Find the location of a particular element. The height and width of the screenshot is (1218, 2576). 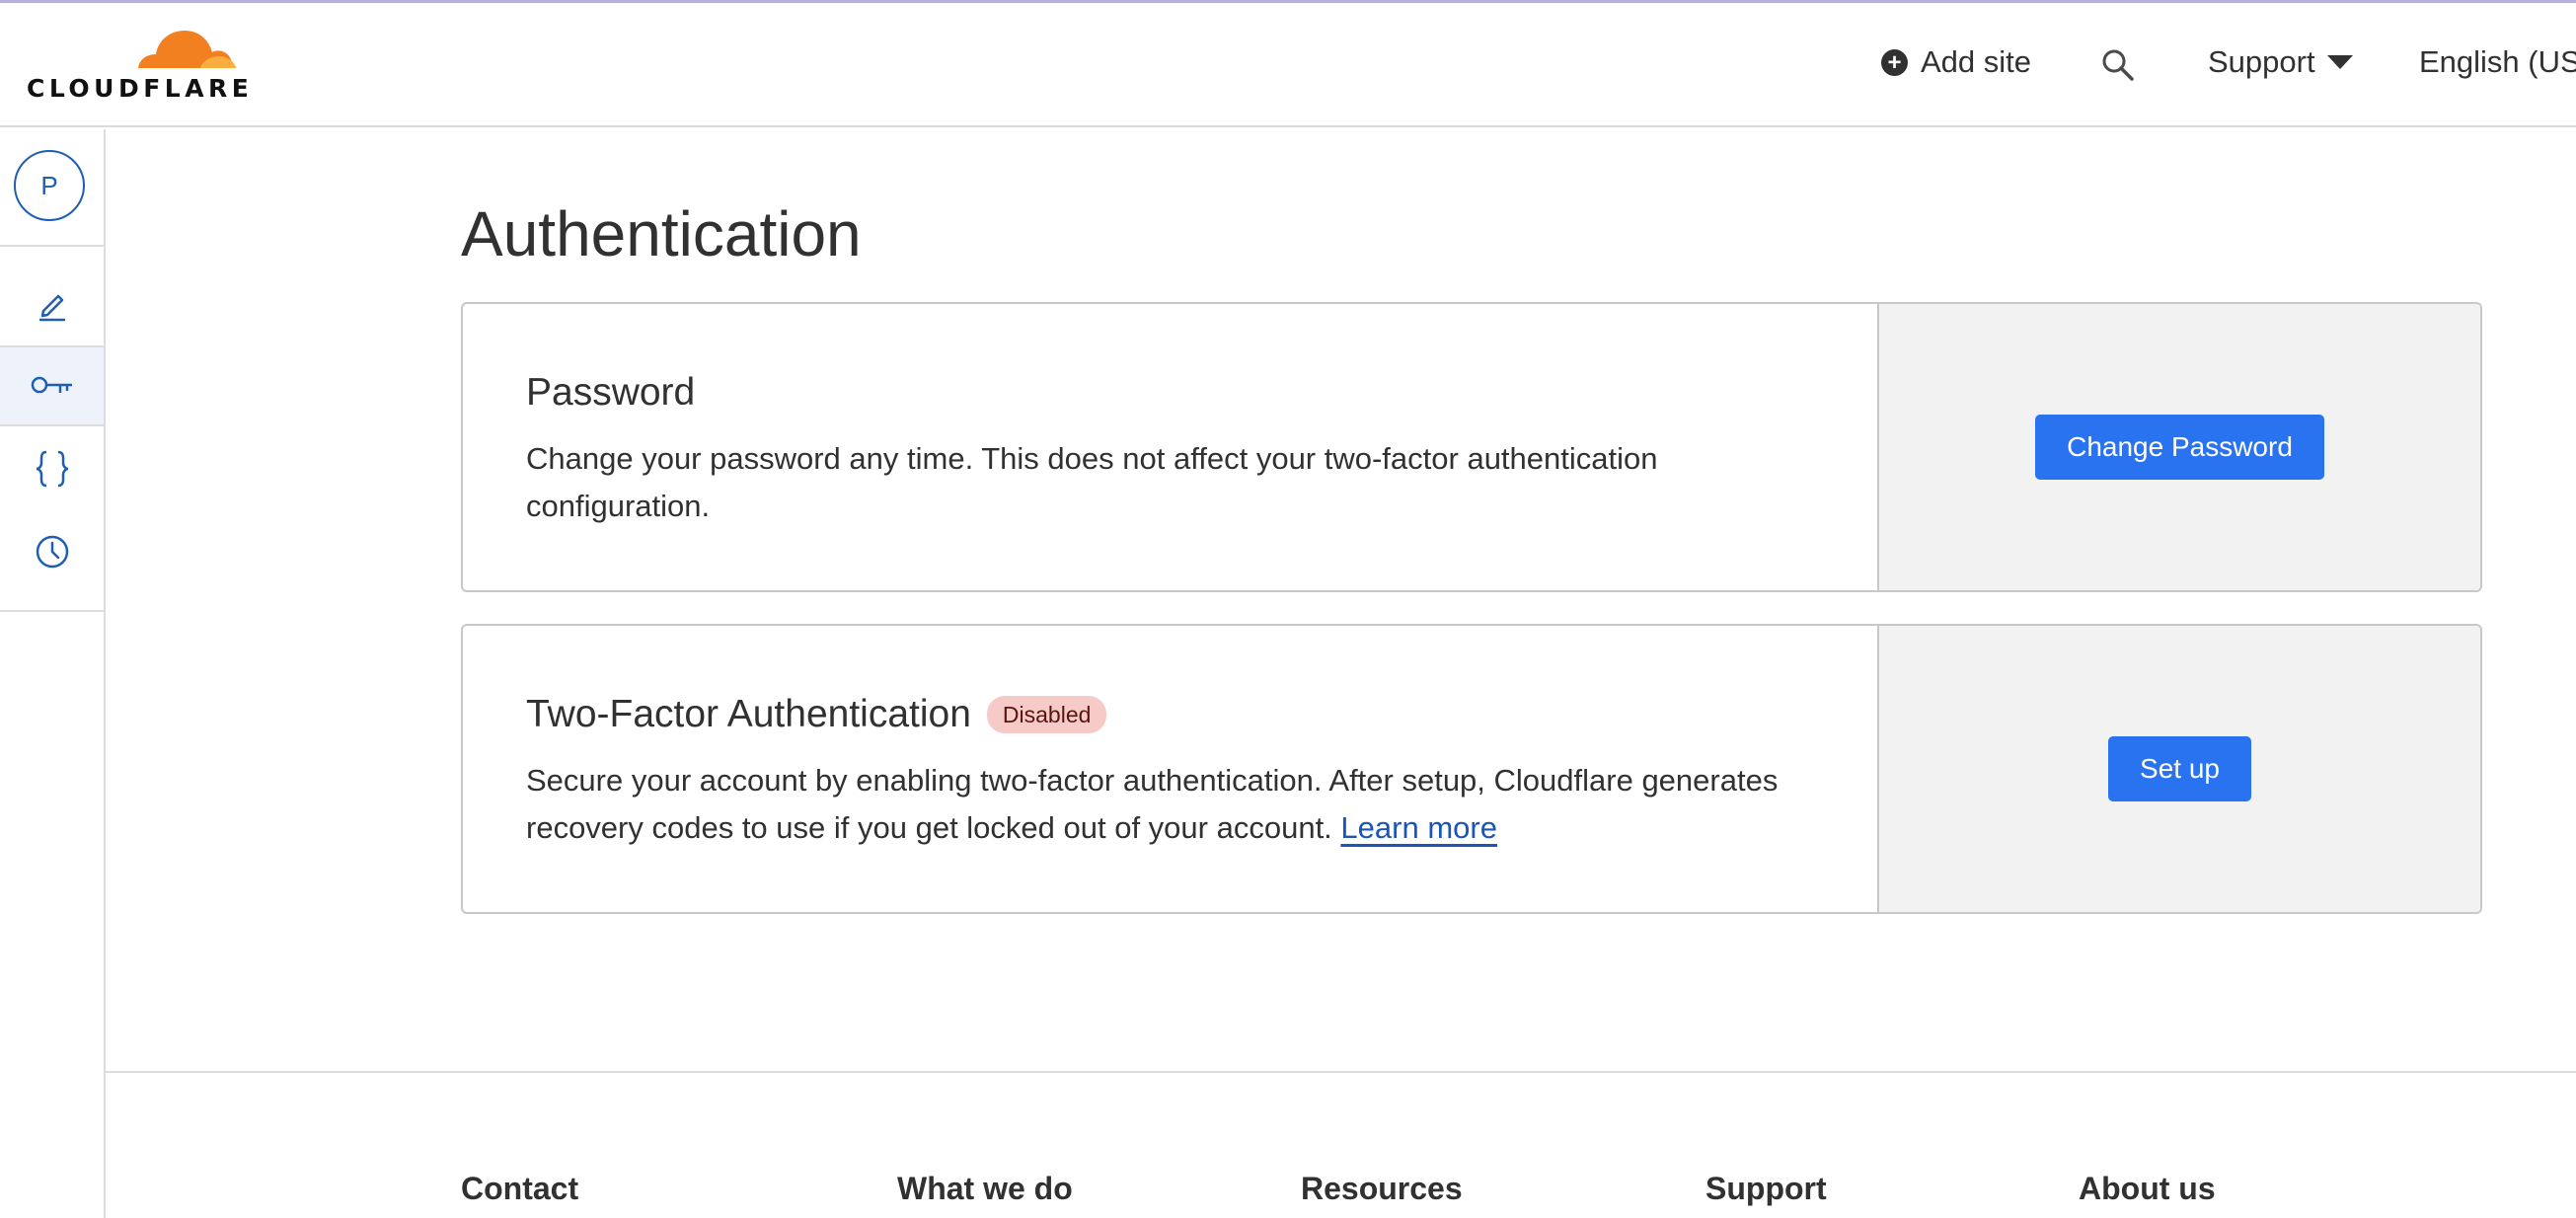

add-site-label: Add site is located at coordinates (1976, 61).